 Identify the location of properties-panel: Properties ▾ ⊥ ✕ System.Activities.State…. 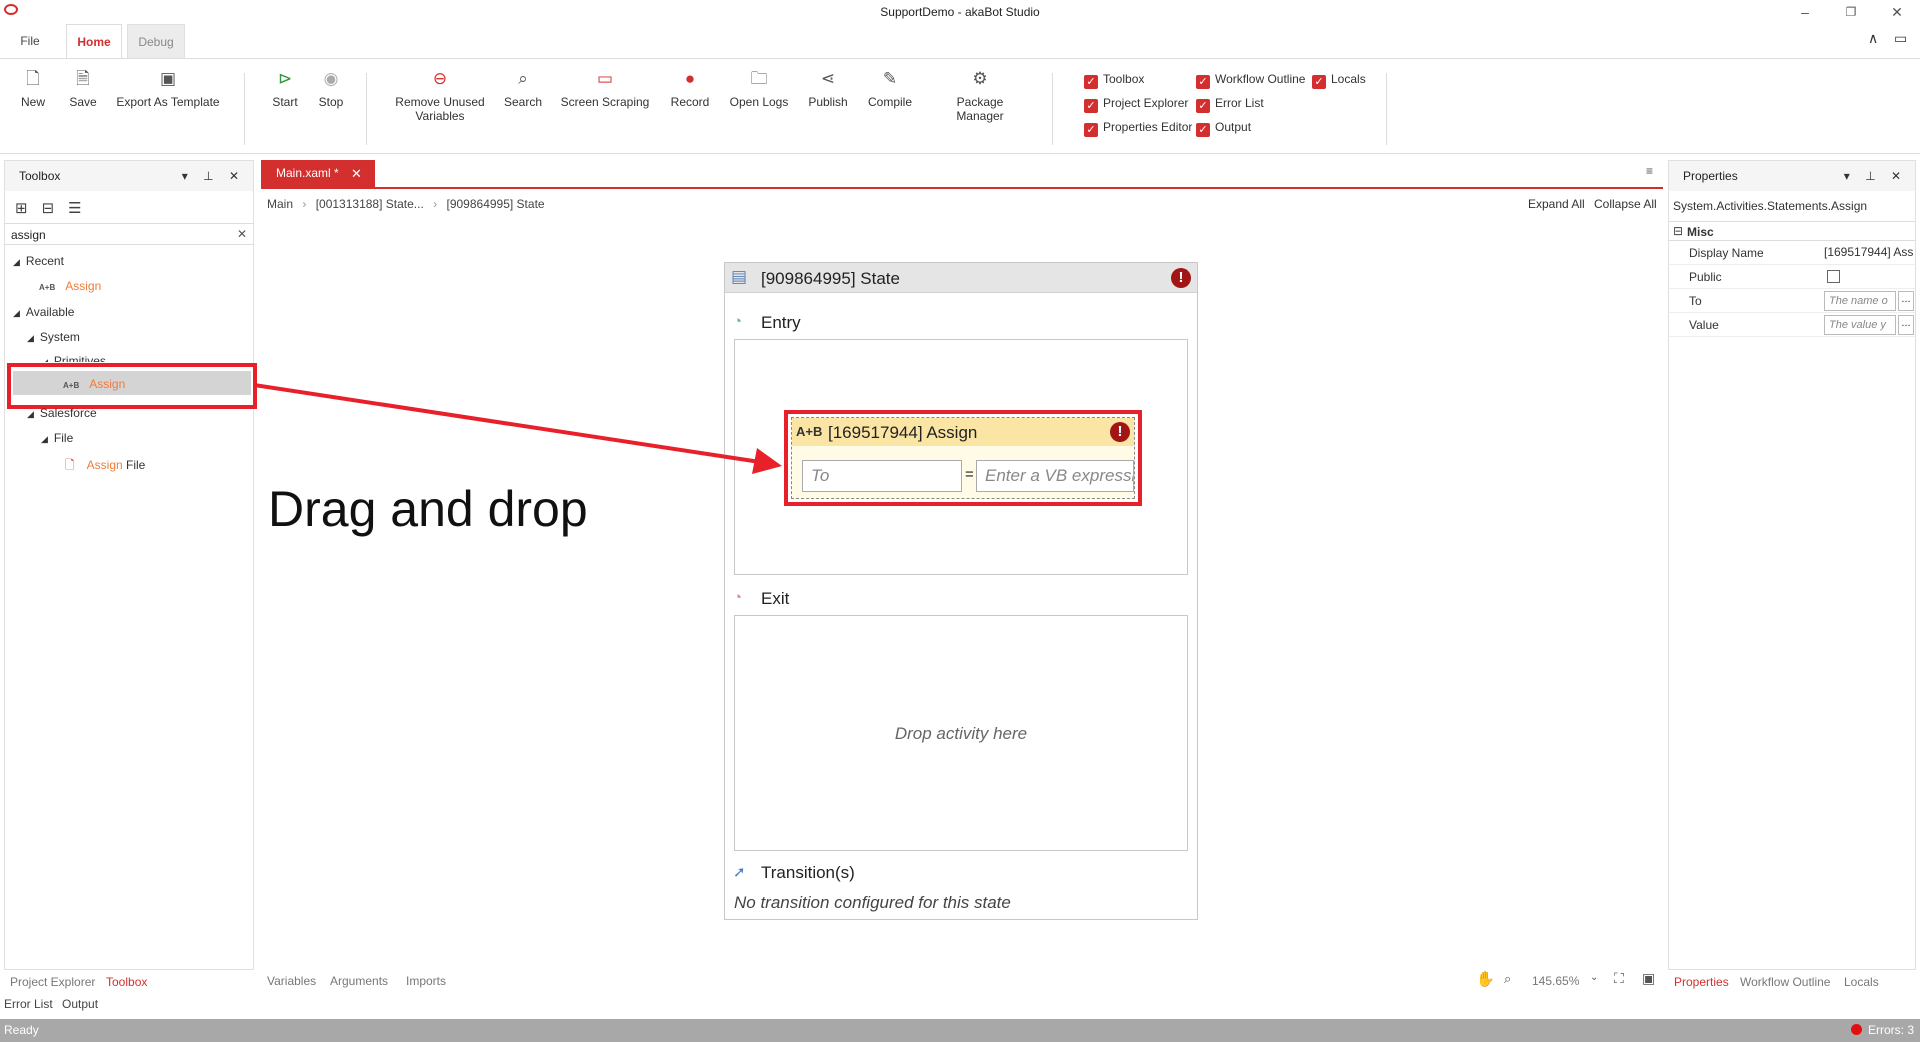
(1792, 565).